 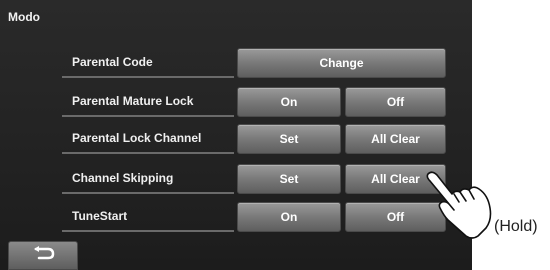 I want to click on back-button, so click(x=43, y=255).